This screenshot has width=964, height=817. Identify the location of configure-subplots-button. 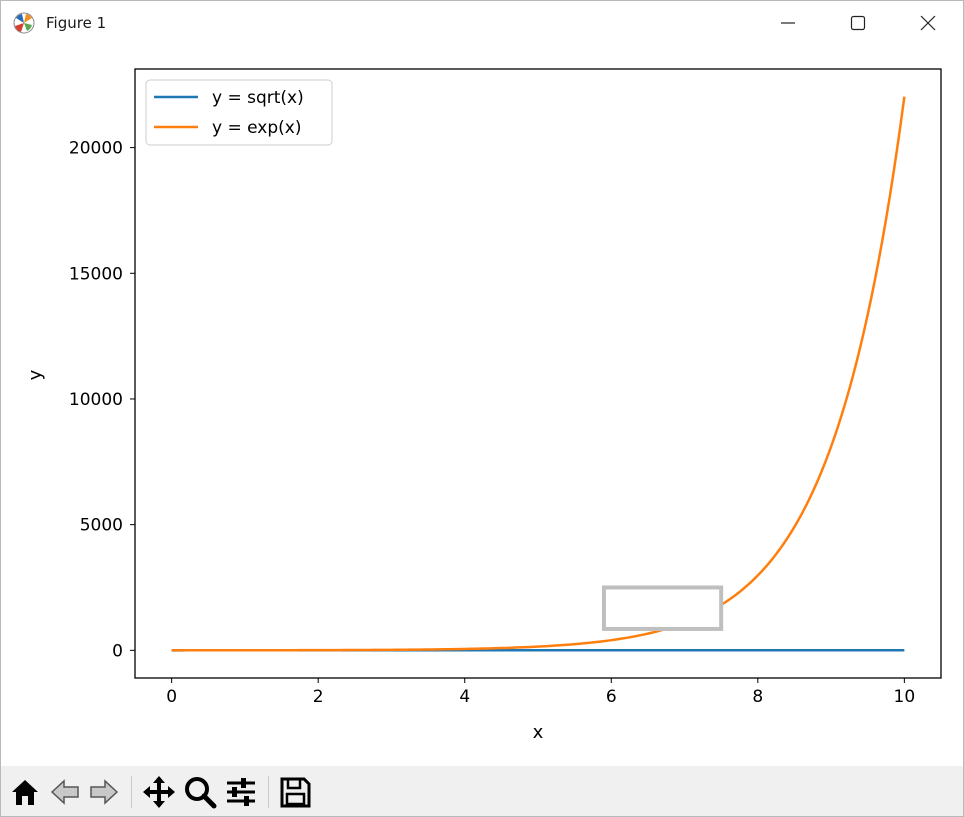
(241, 792).